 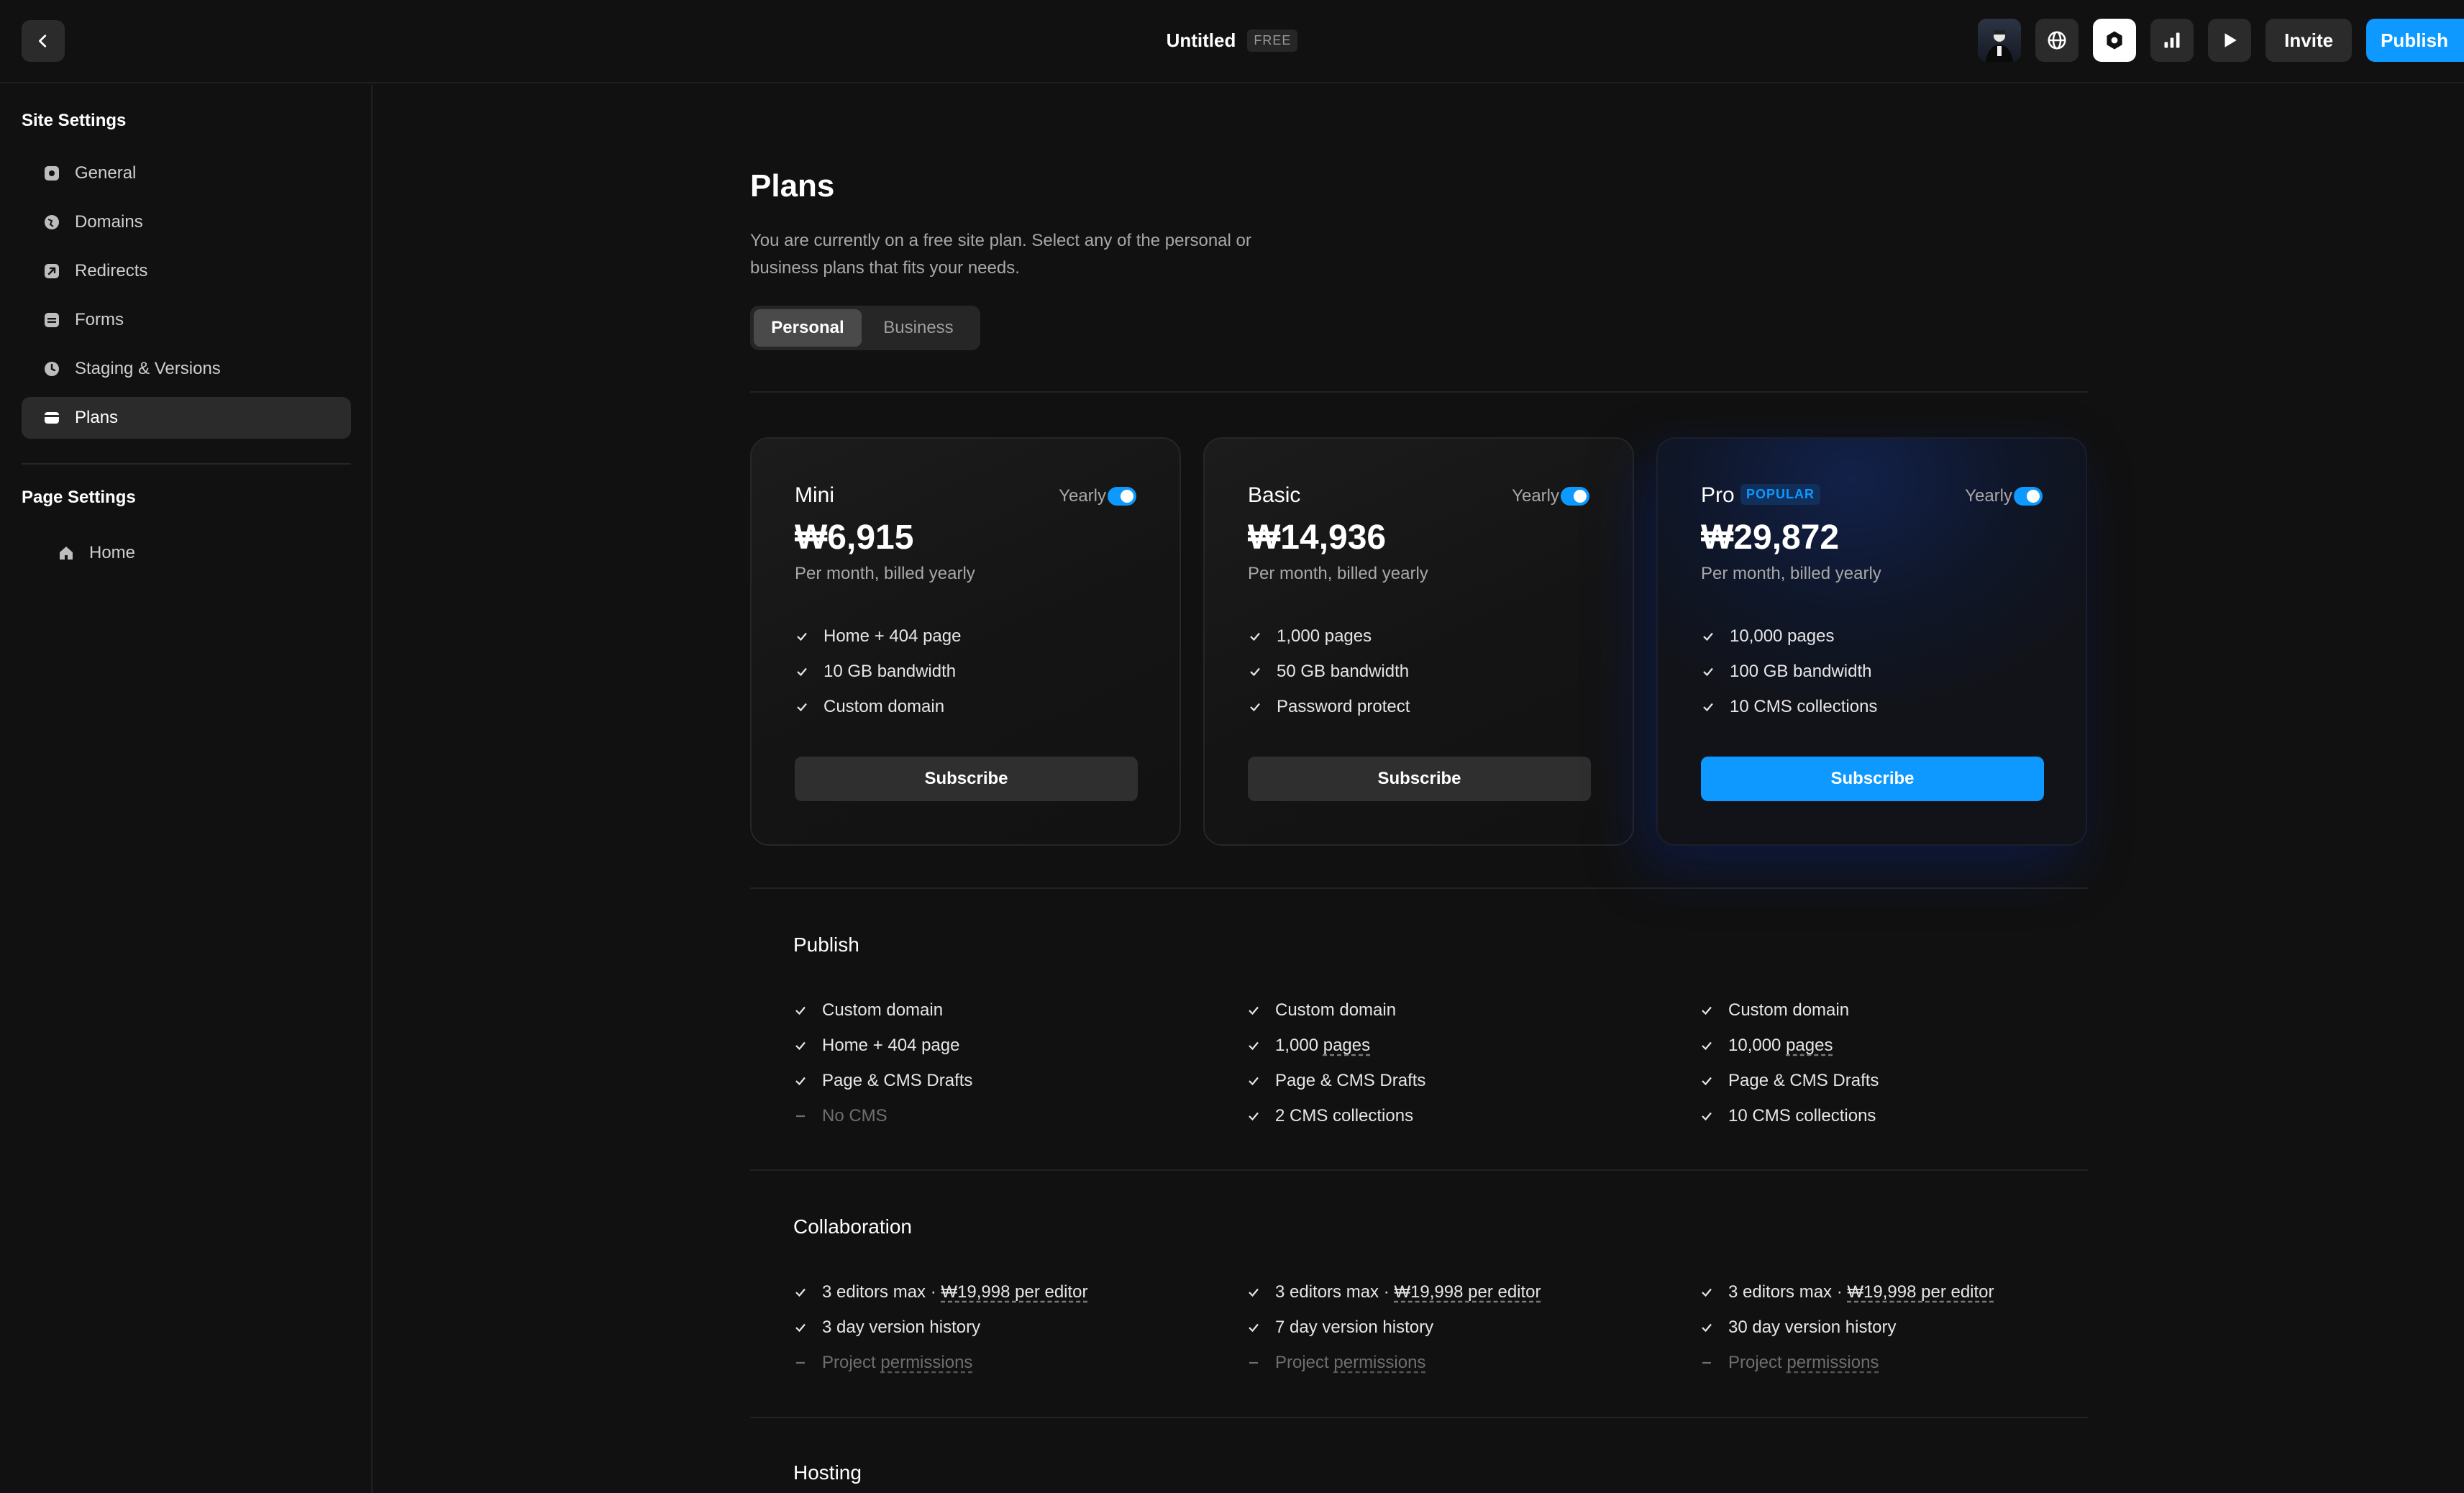 I want to click on list-item: Project permissions, so click(x=1847, y=1362).